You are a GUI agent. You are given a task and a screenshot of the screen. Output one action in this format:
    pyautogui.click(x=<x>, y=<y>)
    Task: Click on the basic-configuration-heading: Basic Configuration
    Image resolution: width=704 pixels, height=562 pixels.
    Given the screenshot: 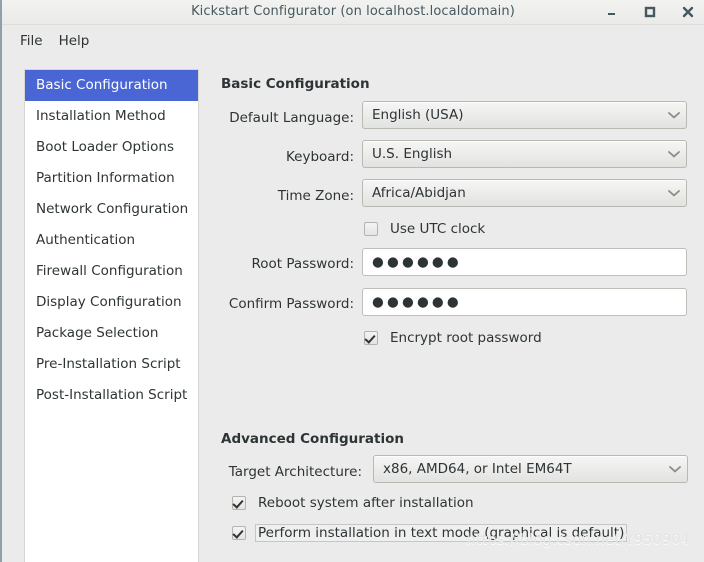 What is the action you would take?
    pyautogui.click(x=295, y=84)
    